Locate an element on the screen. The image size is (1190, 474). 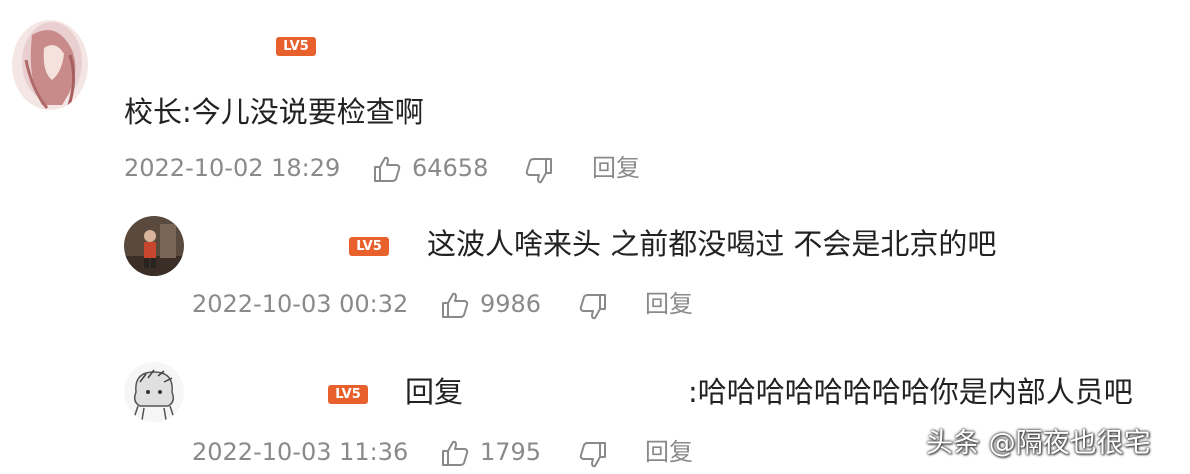
watermark: 头条 @隔夜也很宅 is located at coordinates (1038, 443).